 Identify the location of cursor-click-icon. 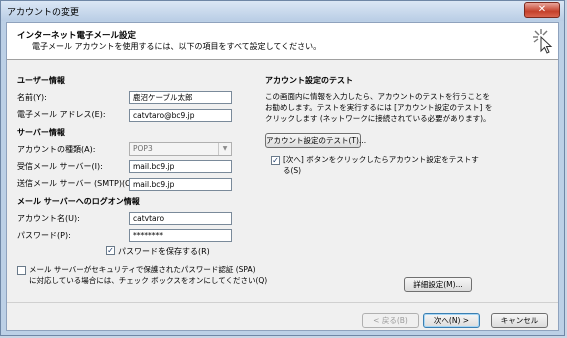
(543, 41).